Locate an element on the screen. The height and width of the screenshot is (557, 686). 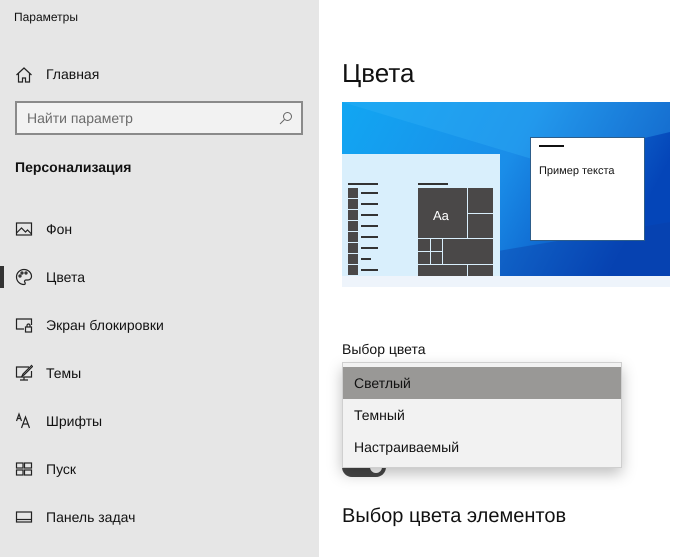
dropdown-option: Светлый is located at coordinates (482, 383).